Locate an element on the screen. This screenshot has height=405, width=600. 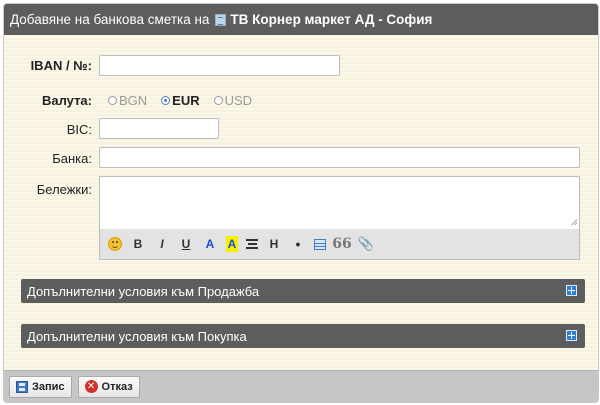
quote-button: 66 is located at coordinates (341, 244).